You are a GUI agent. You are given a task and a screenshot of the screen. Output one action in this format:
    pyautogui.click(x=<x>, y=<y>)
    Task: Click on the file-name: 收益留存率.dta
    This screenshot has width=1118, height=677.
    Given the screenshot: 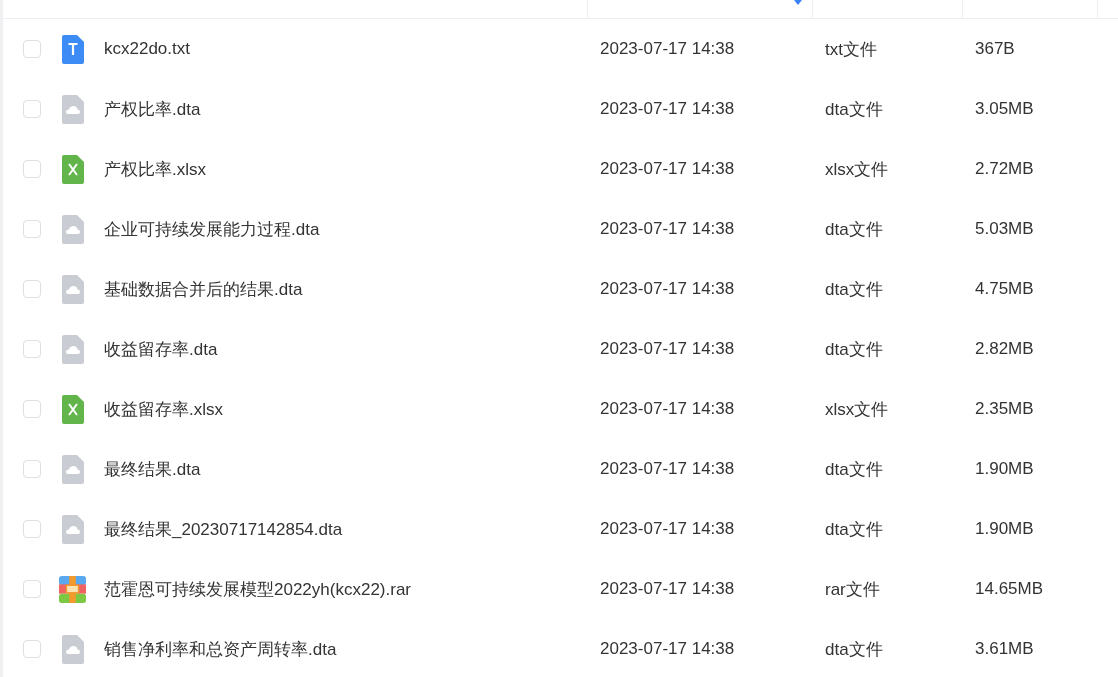 What is the action you would take?
    pyautogui.click(x=161, y=349)
    